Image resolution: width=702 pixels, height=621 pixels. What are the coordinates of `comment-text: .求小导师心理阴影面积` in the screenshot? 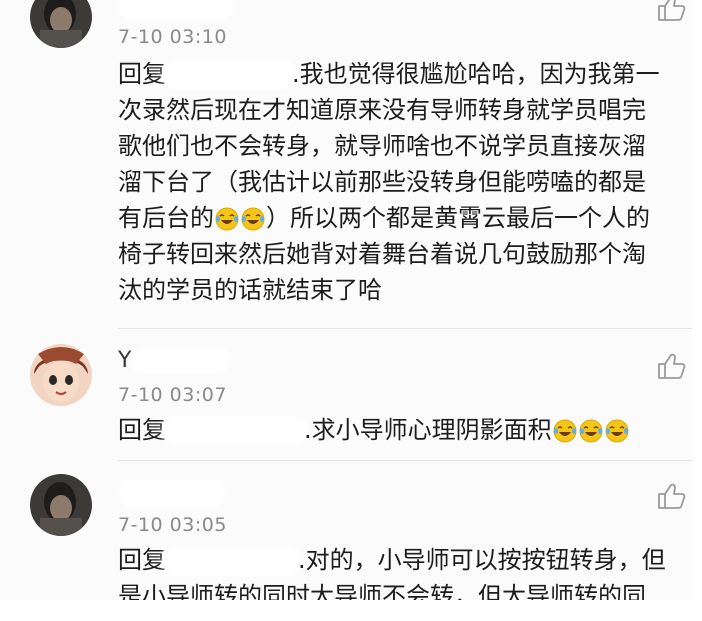 It's located at (428, 430).